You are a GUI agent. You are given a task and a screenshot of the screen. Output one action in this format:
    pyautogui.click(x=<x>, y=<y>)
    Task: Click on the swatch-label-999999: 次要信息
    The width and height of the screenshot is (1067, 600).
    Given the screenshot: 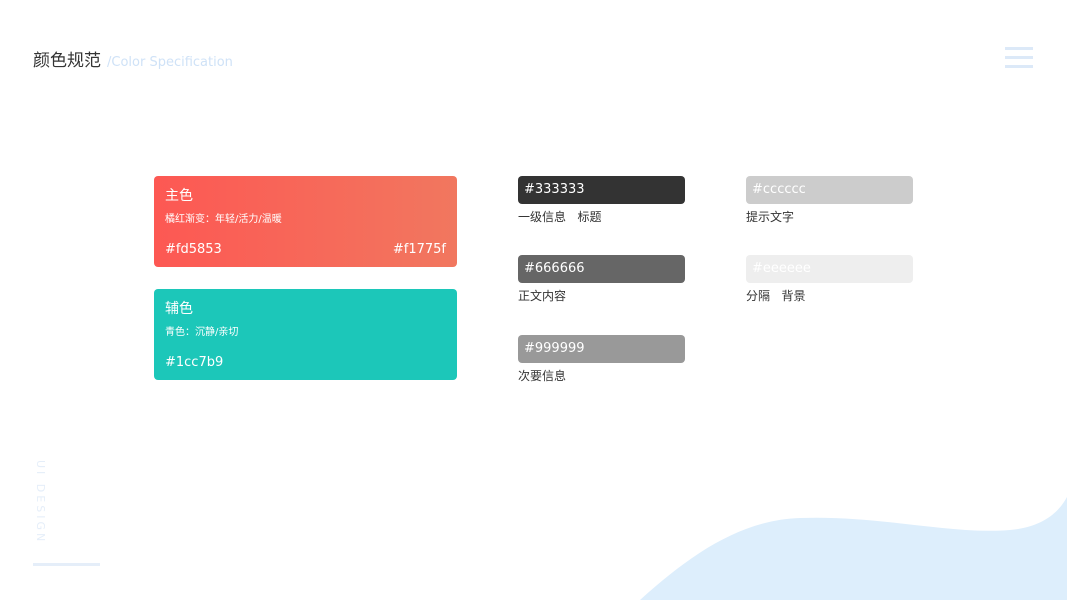 What is the action you would take?
    pyautogui.click(x=542, y=376)
    